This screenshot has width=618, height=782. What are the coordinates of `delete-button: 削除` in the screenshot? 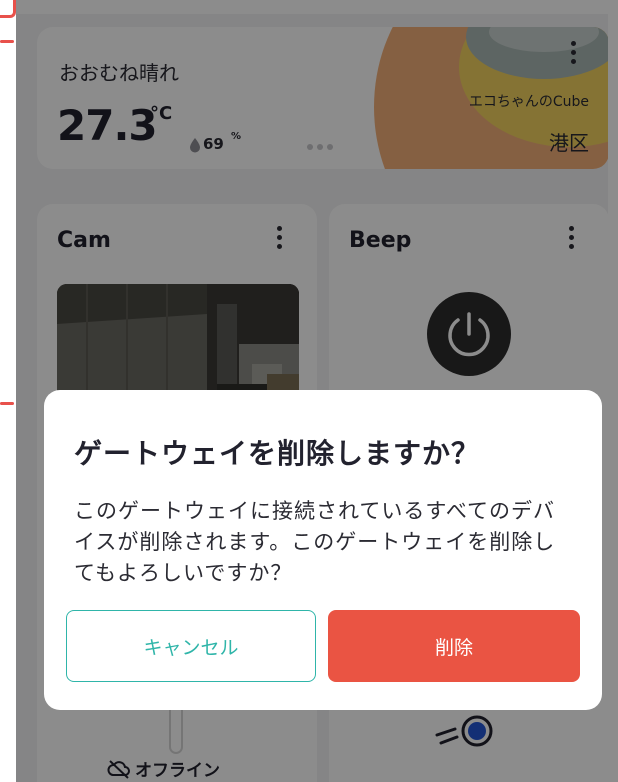 It's located at (454, 646).